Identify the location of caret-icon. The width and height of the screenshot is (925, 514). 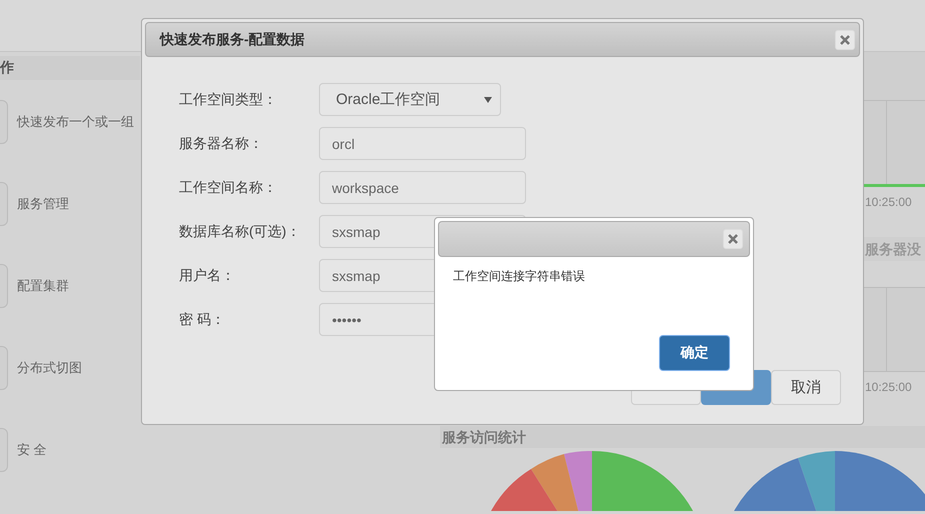
(488, 99).